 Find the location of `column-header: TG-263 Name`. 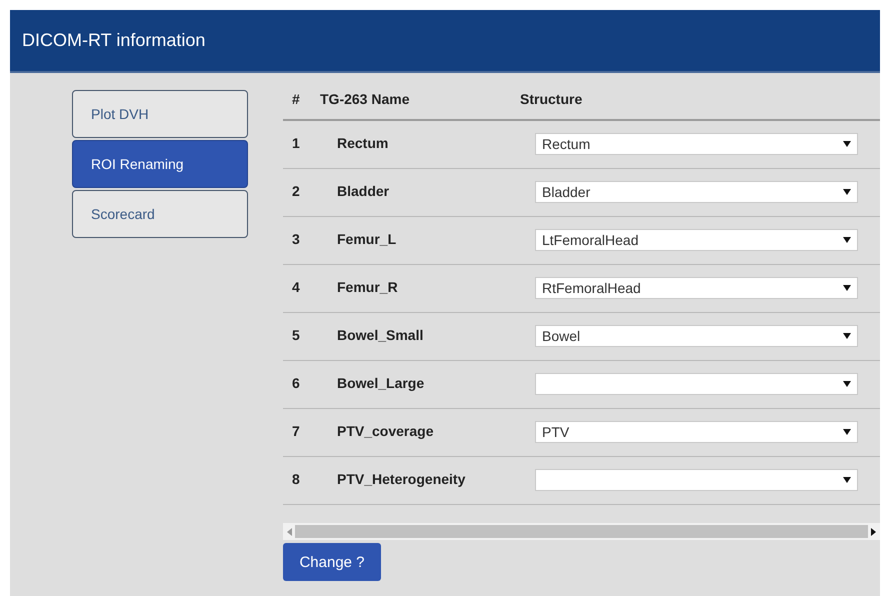

column-header: TG-263 Name is located at coordinates (365, 98).